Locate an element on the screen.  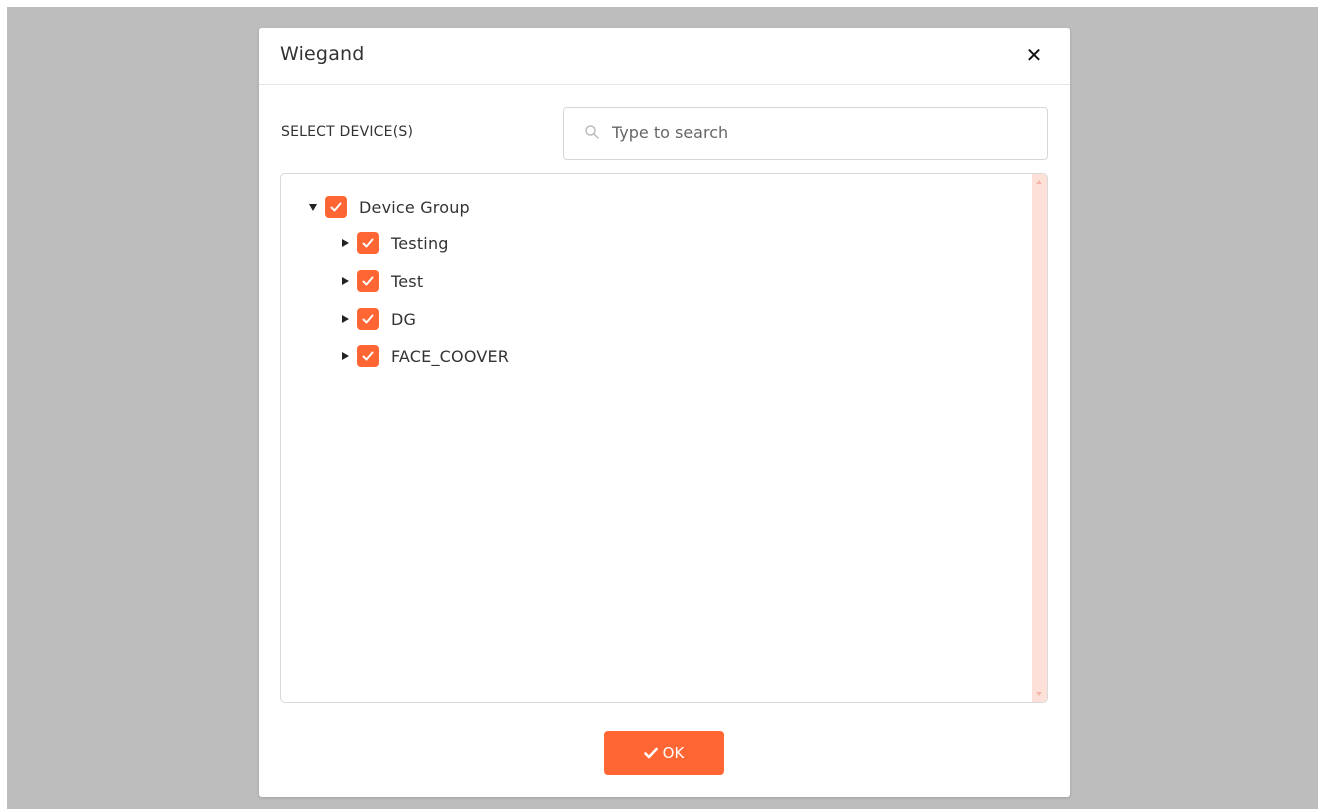
search-box is located at coordinates (805, 133).